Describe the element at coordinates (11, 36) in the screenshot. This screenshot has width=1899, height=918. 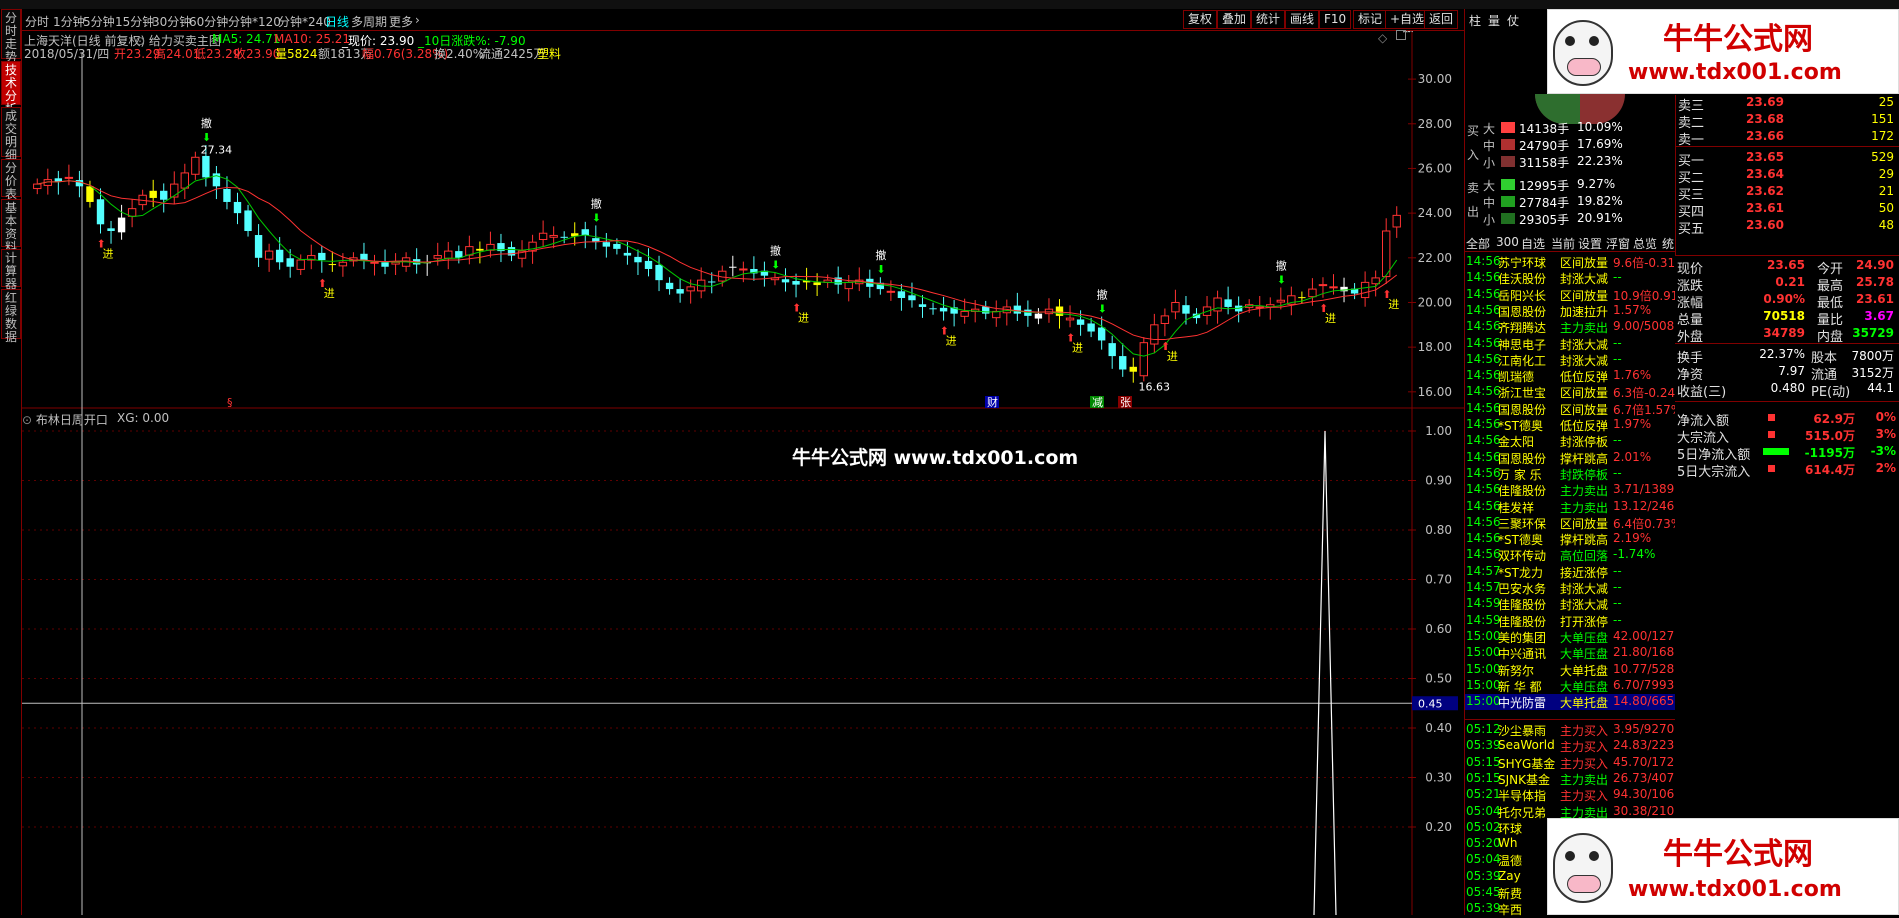
I see `left-tab-0: 分时走势` at that location.